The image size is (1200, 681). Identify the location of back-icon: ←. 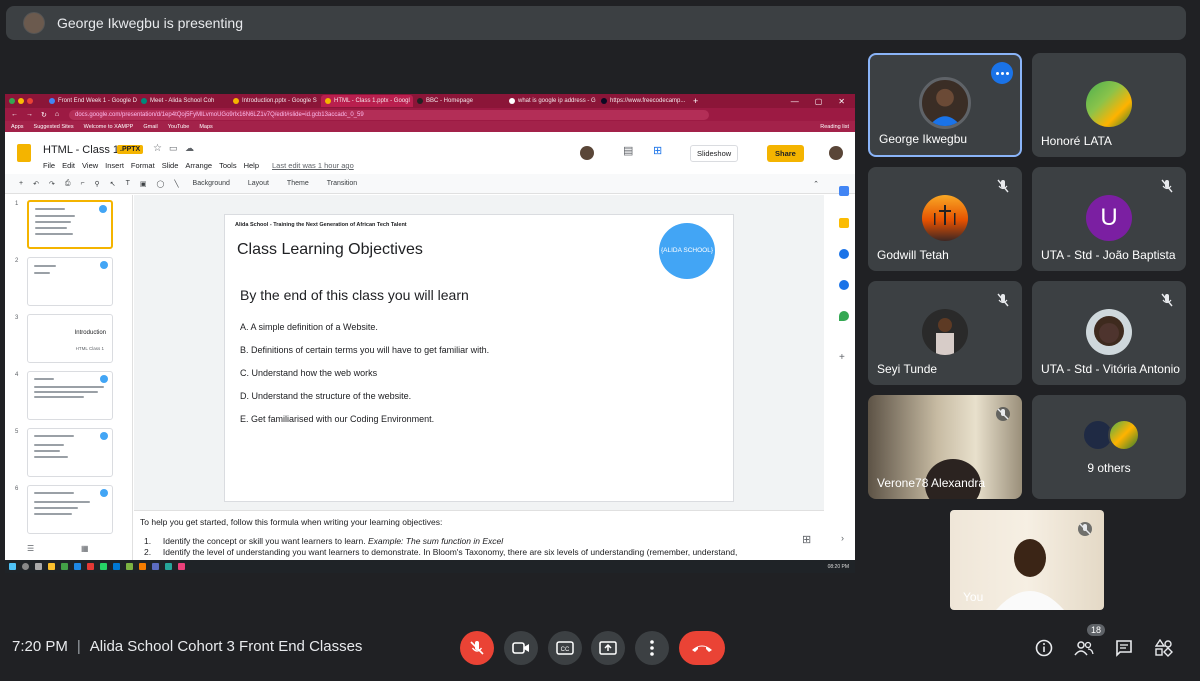
(14, 115).